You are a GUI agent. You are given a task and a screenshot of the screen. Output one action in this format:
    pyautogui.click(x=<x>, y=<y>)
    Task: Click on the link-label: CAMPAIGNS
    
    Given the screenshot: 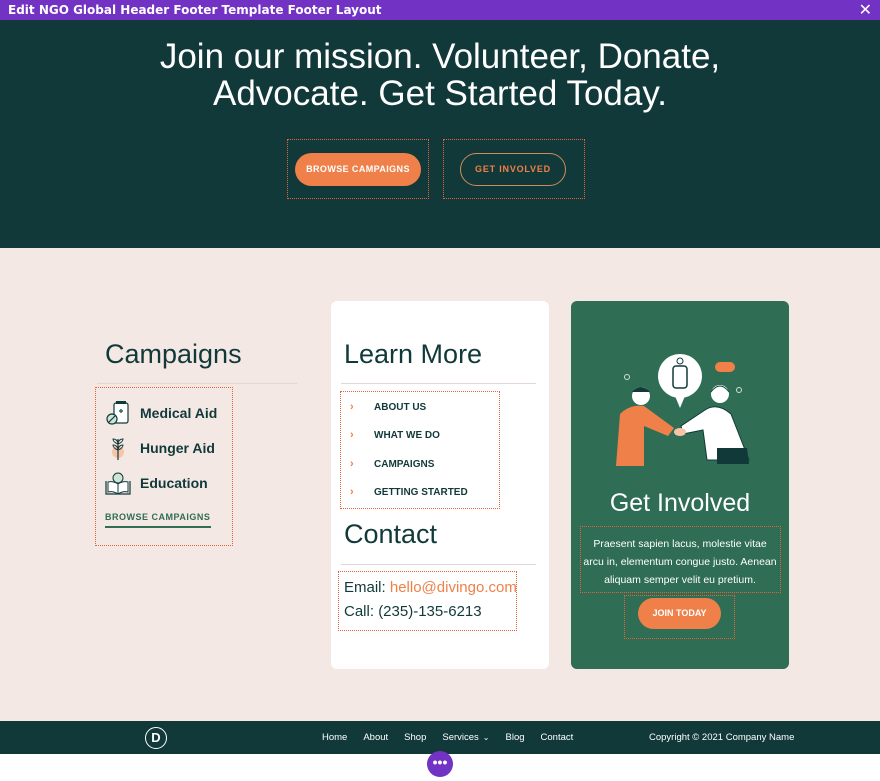 What is the action you would take?
    pyautogui.click(x=404, y=464)
    